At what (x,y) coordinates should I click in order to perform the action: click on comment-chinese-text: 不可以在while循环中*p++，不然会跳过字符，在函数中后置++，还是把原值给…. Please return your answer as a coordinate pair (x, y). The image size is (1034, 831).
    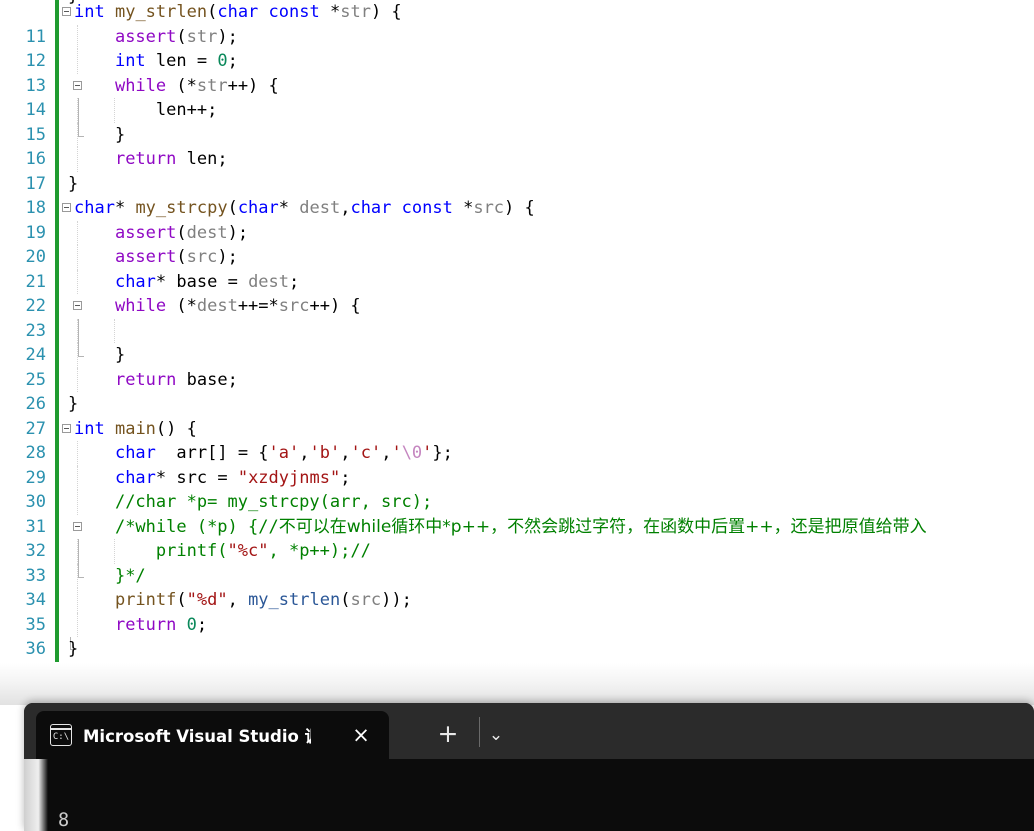
    Looking at the image, I should click on (602, 526).